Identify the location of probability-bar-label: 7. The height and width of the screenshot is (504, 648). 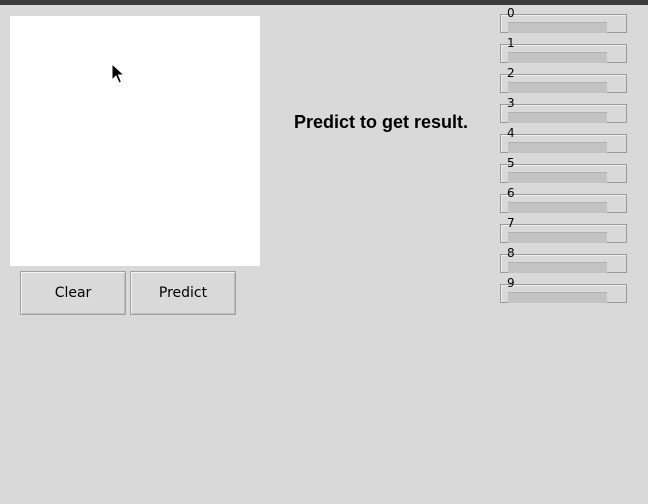
(511, 223).